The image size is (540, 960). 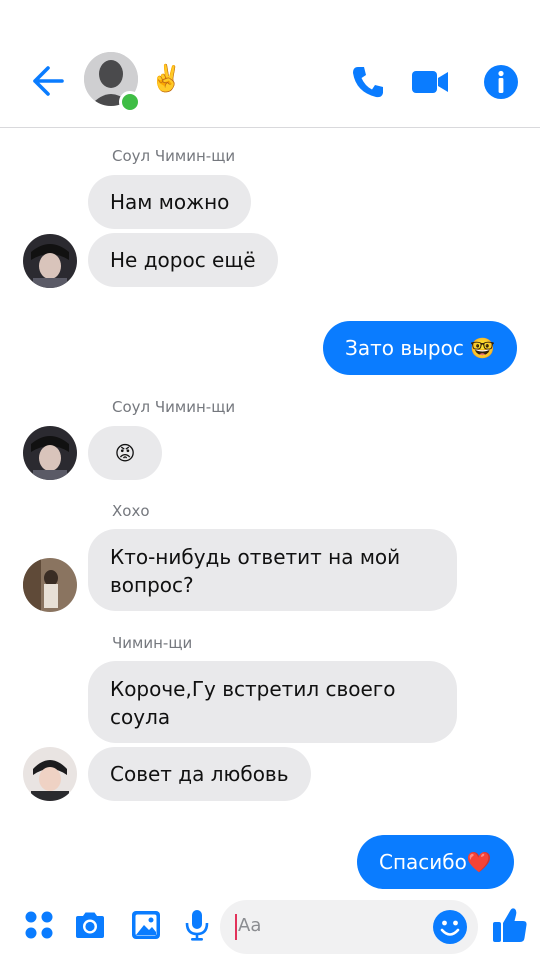 I want to click on contact-name-emoji: ✌️, so click(x=166, y=79).